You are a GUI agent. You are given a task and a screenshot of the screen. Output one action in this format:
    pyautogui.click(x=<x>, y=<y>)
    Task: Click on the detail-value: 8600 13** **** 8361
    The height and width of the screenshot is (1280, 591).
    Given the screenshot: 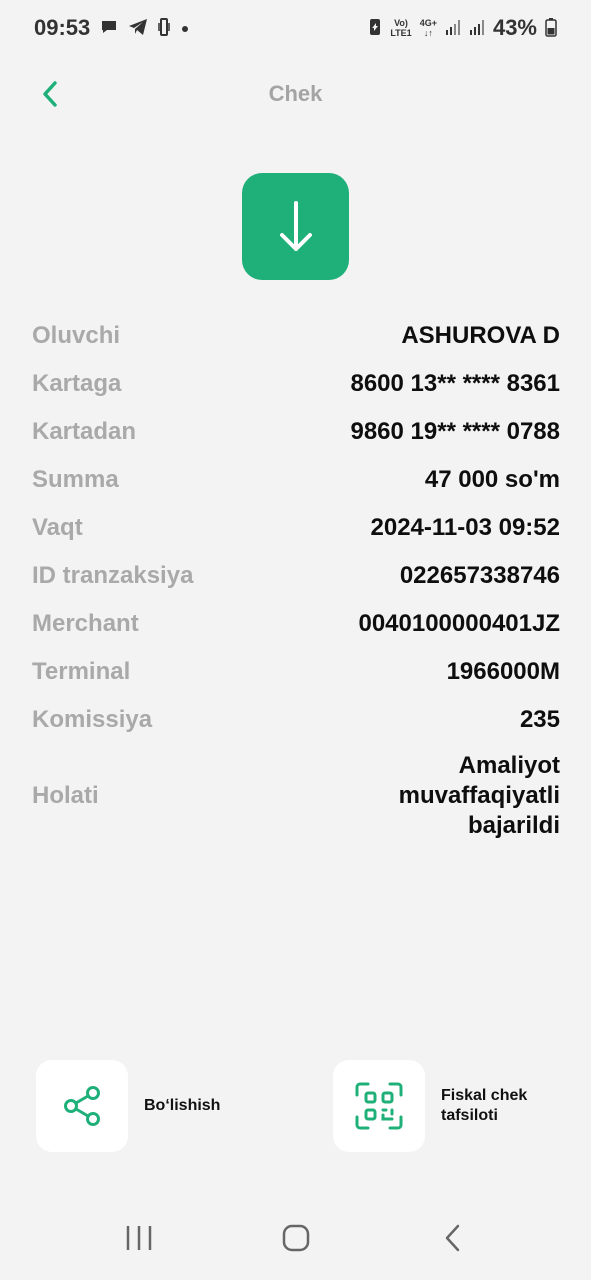 What is the action you would take?
    pyautogui.click(x=455, y=383)
    